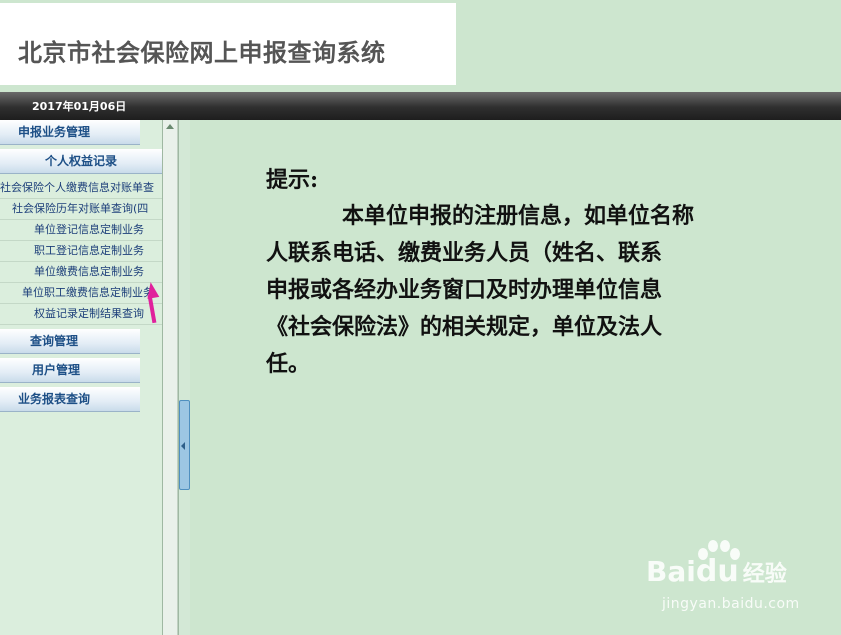 The height and width of the screenshot is (635, 841). What do you see at coordinates (731, 604) in the screenshot?
I see `watermark-url: jingyan.baidu.com` at bounding box center [731, 604].